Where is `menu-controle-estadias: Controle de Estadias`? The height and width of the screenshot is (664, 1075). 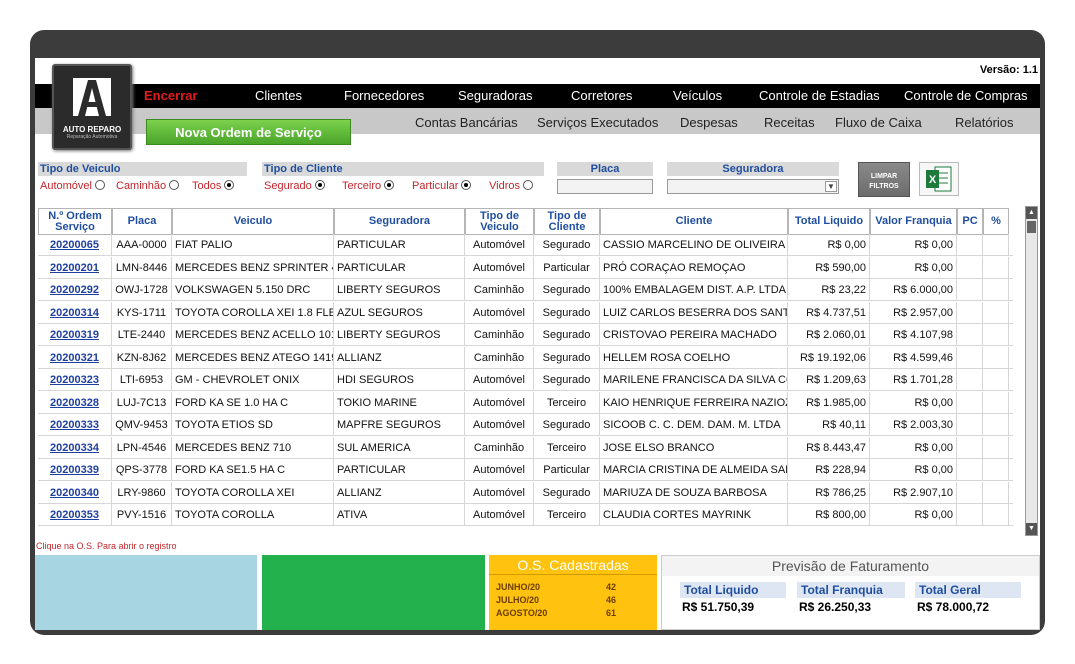 menu-controle-estadias: Controle de Estadias is located at coordinates (819, 95).